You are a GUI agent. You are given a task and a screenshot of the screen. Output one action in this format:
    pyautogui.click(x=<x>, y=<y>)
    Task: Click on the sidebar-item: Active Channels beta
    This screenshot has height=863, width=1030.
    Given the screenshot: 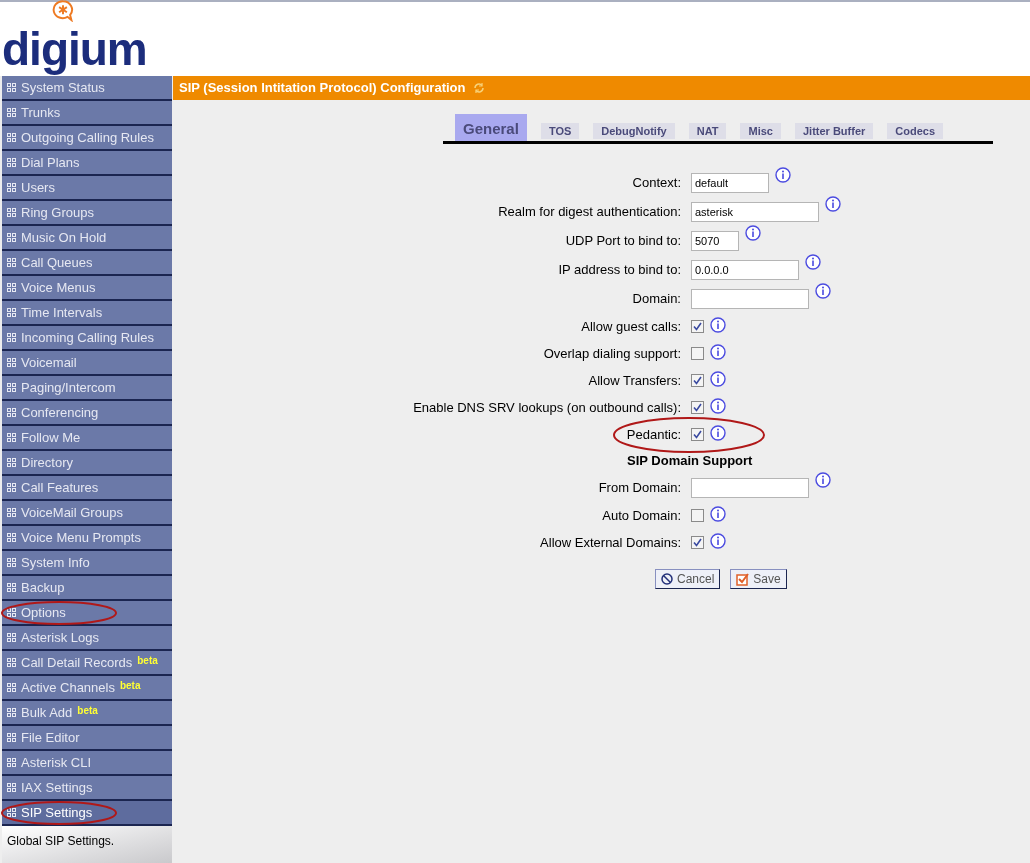 What is the action you would take?
    pyautogui.click(x=87, y=688)
    